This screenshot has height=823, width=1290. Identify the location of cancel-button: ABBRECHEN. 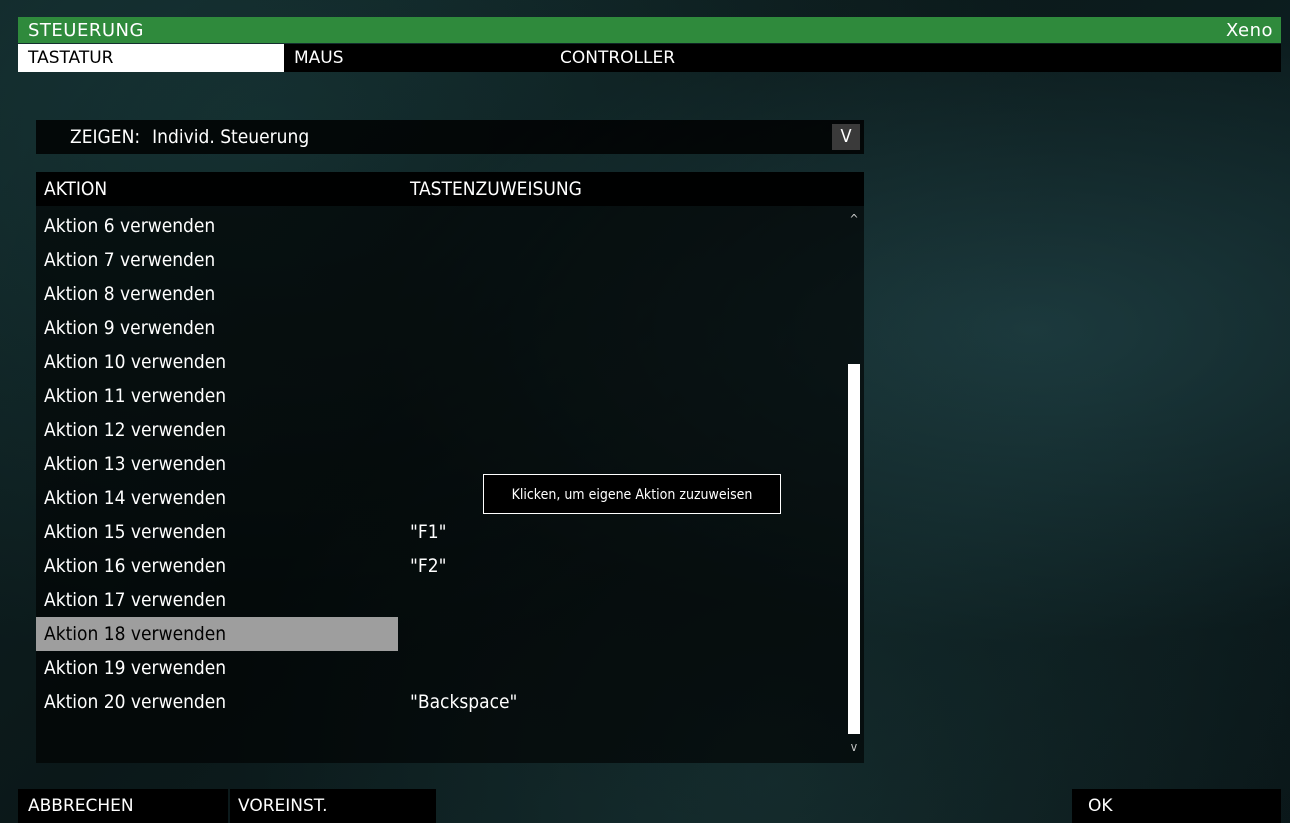
(123, 806).